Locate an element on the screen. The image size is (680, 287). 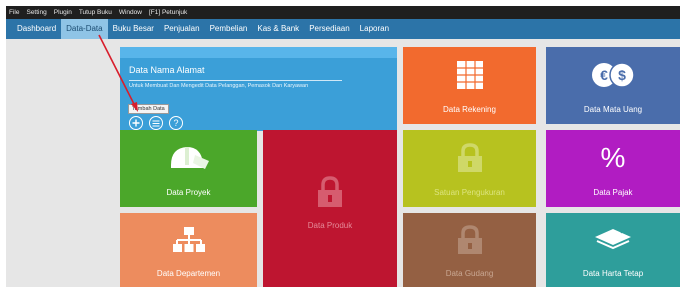
tile-data-mata-uang: € $ Data Mata Uang is located at coordinates (613, 85).